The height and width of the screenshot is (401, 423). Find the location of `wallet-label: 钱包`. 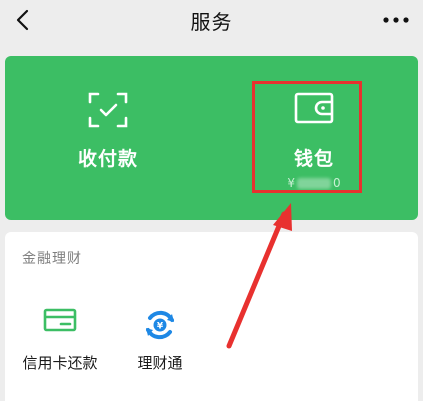

wallet-label: 钱包 is located at coordinates (313, 159).